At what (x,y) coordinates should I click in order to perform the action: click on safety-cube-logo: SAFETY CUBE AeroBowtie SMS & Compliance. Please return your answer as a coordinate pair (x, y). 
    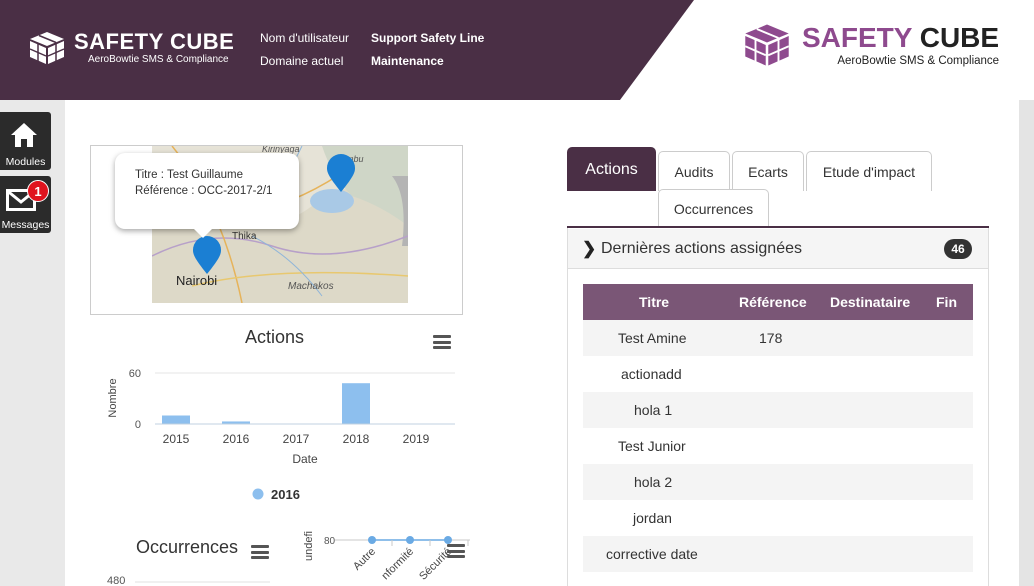
    Looking at the image, I should click on (131, 48).